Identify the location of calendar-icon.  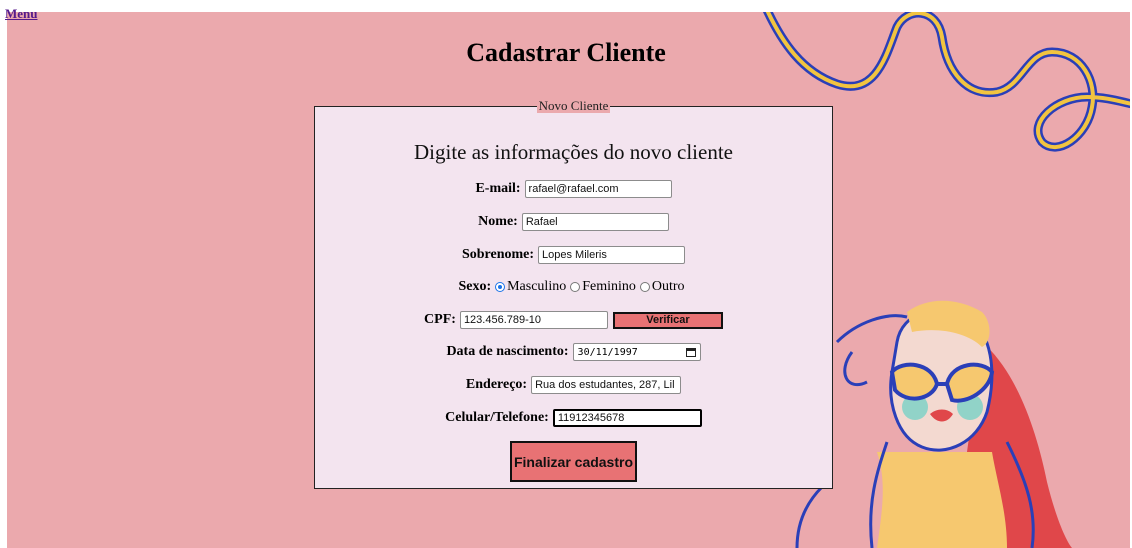
(690, 352).